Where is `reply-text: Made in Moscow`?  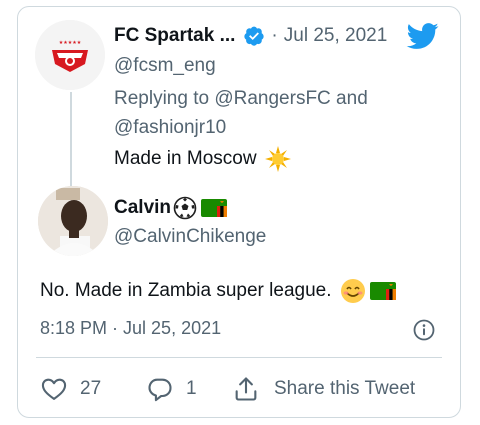 reply-text: Made in Moscow is located at coordinates (202, 159).